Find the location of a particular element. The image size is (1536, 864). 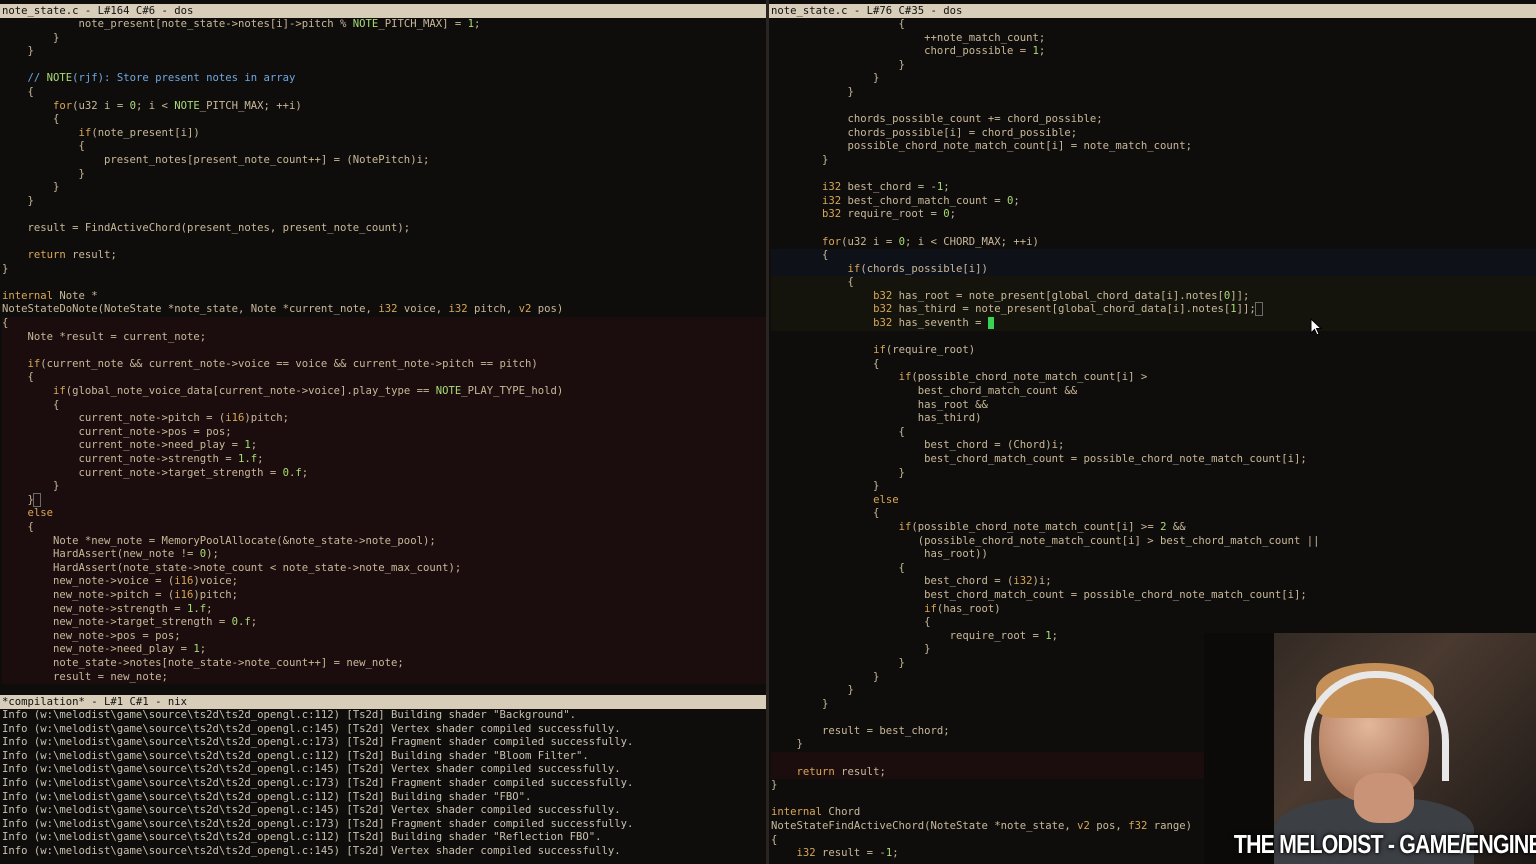

left_editor-token: pos) is located at coordinates (547, 309).